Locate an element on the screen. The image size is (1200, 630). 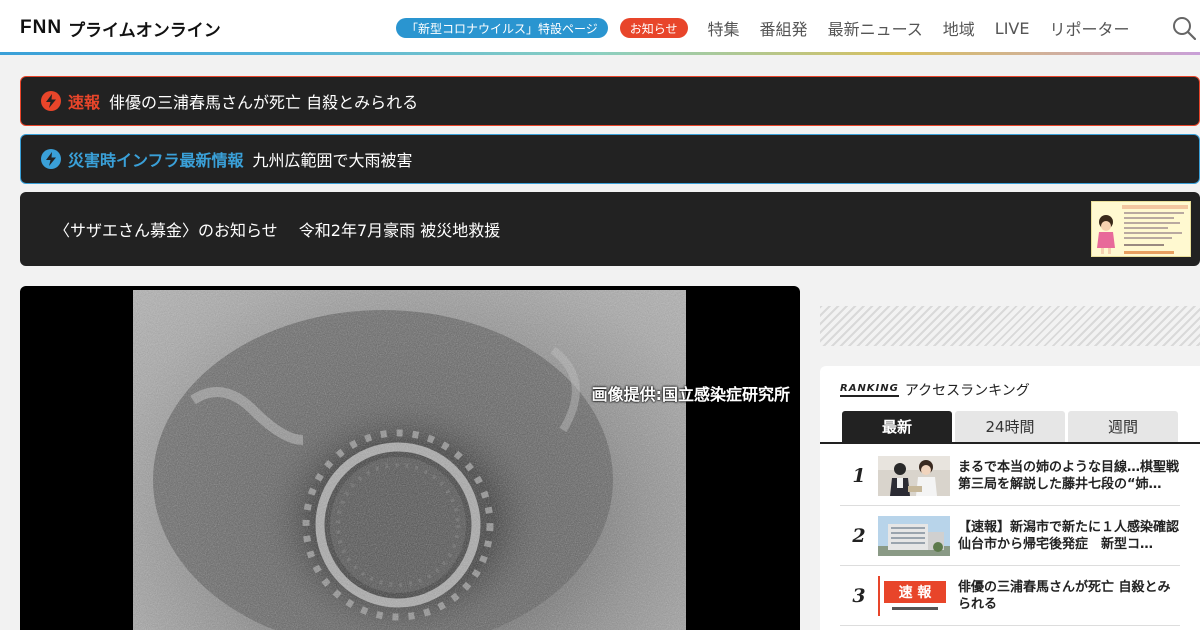
image-credit: 画像提供:国立感染症研究所 is located at coordinates (690, 394).